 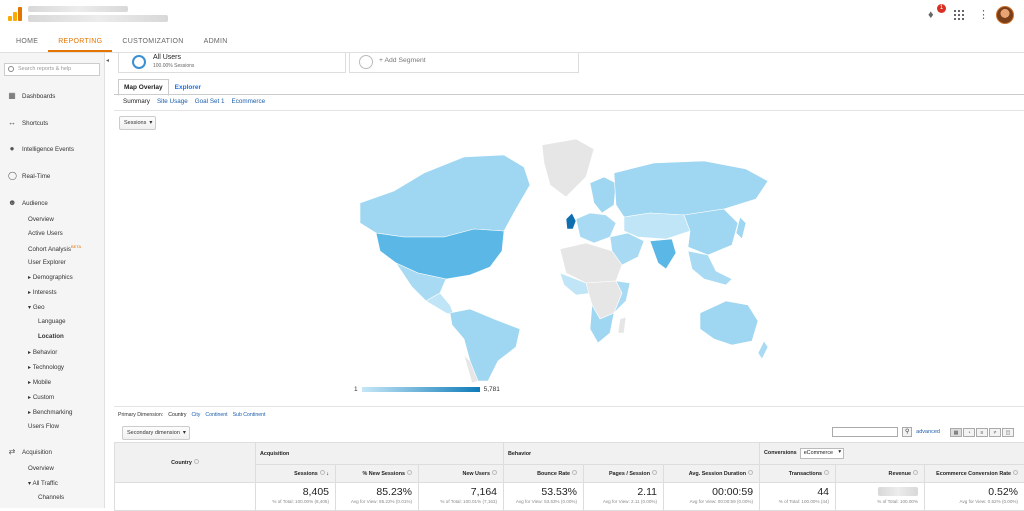 I want to click on col-avg-session-duration: Avg. Session Duration, so click(x=712, y=474).